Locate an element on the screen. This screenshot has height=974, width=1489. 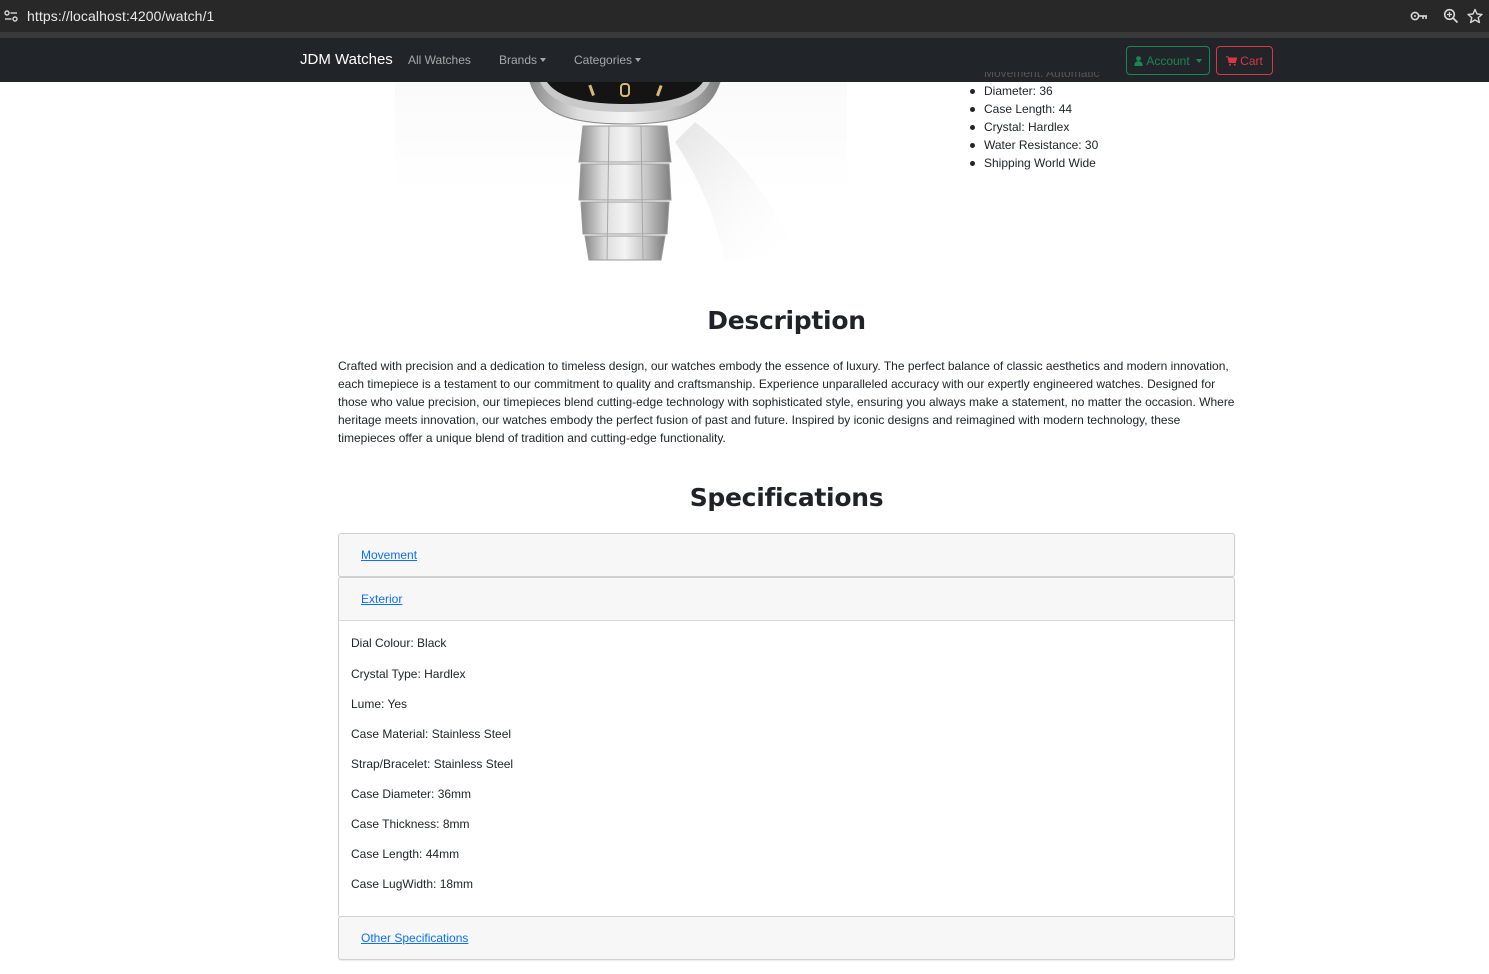
accordion-header-movement: Movement is located at coordinates (786, 555).